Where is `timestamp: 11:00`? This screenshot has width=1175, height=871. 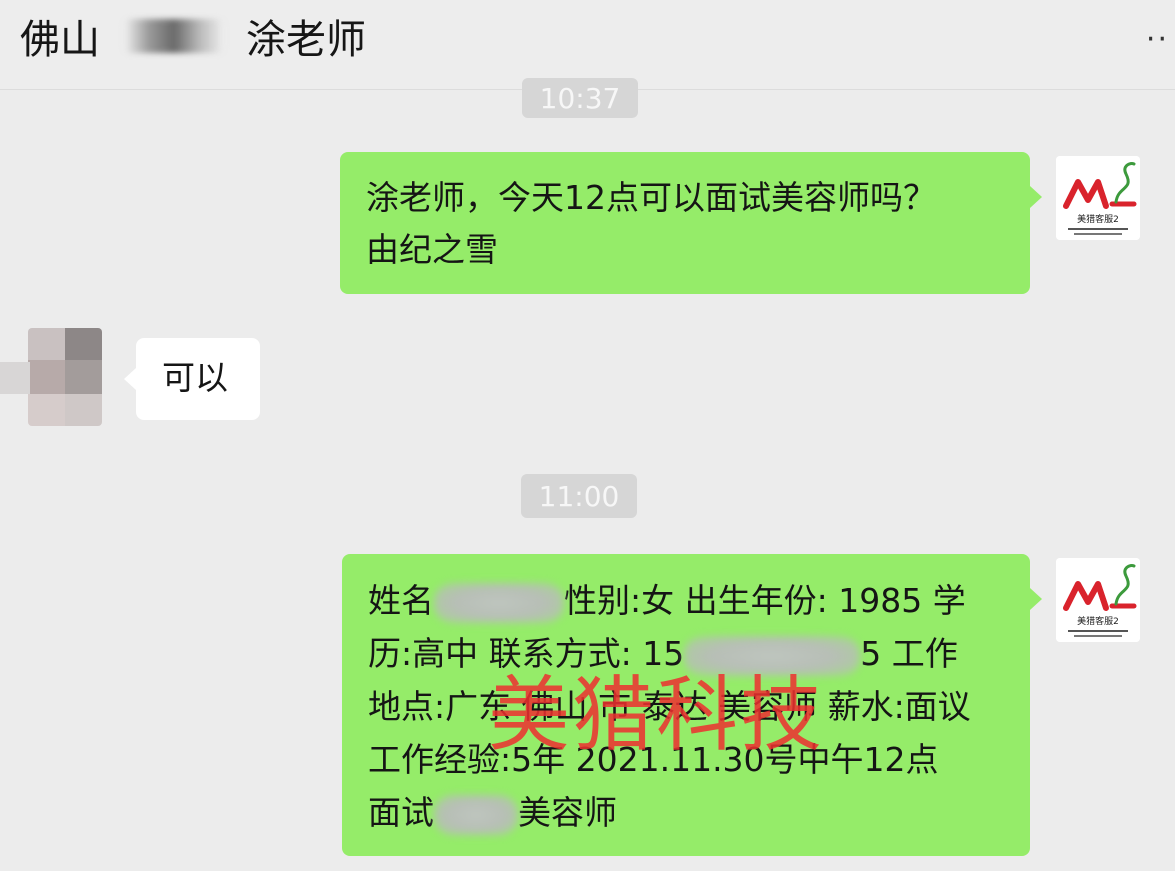
timestamp: 11:00 is located at coordinates (579, 496).